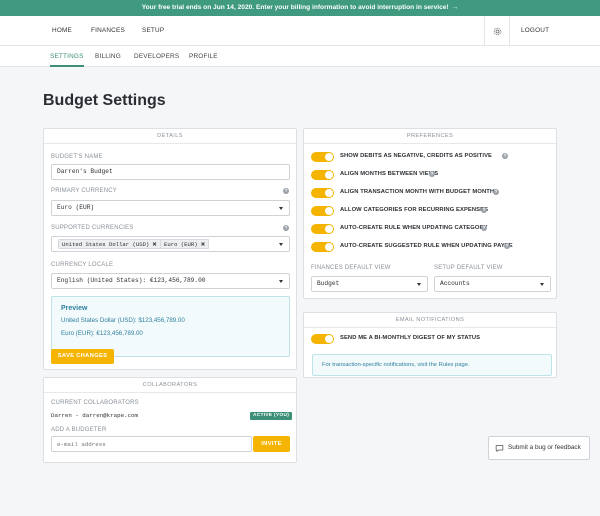 The height and width of the screenshot is (516, 600). Describe the element at coordinates (369, 284) in the screenshot. I see `finances-default-view-select: Budget` at that location.